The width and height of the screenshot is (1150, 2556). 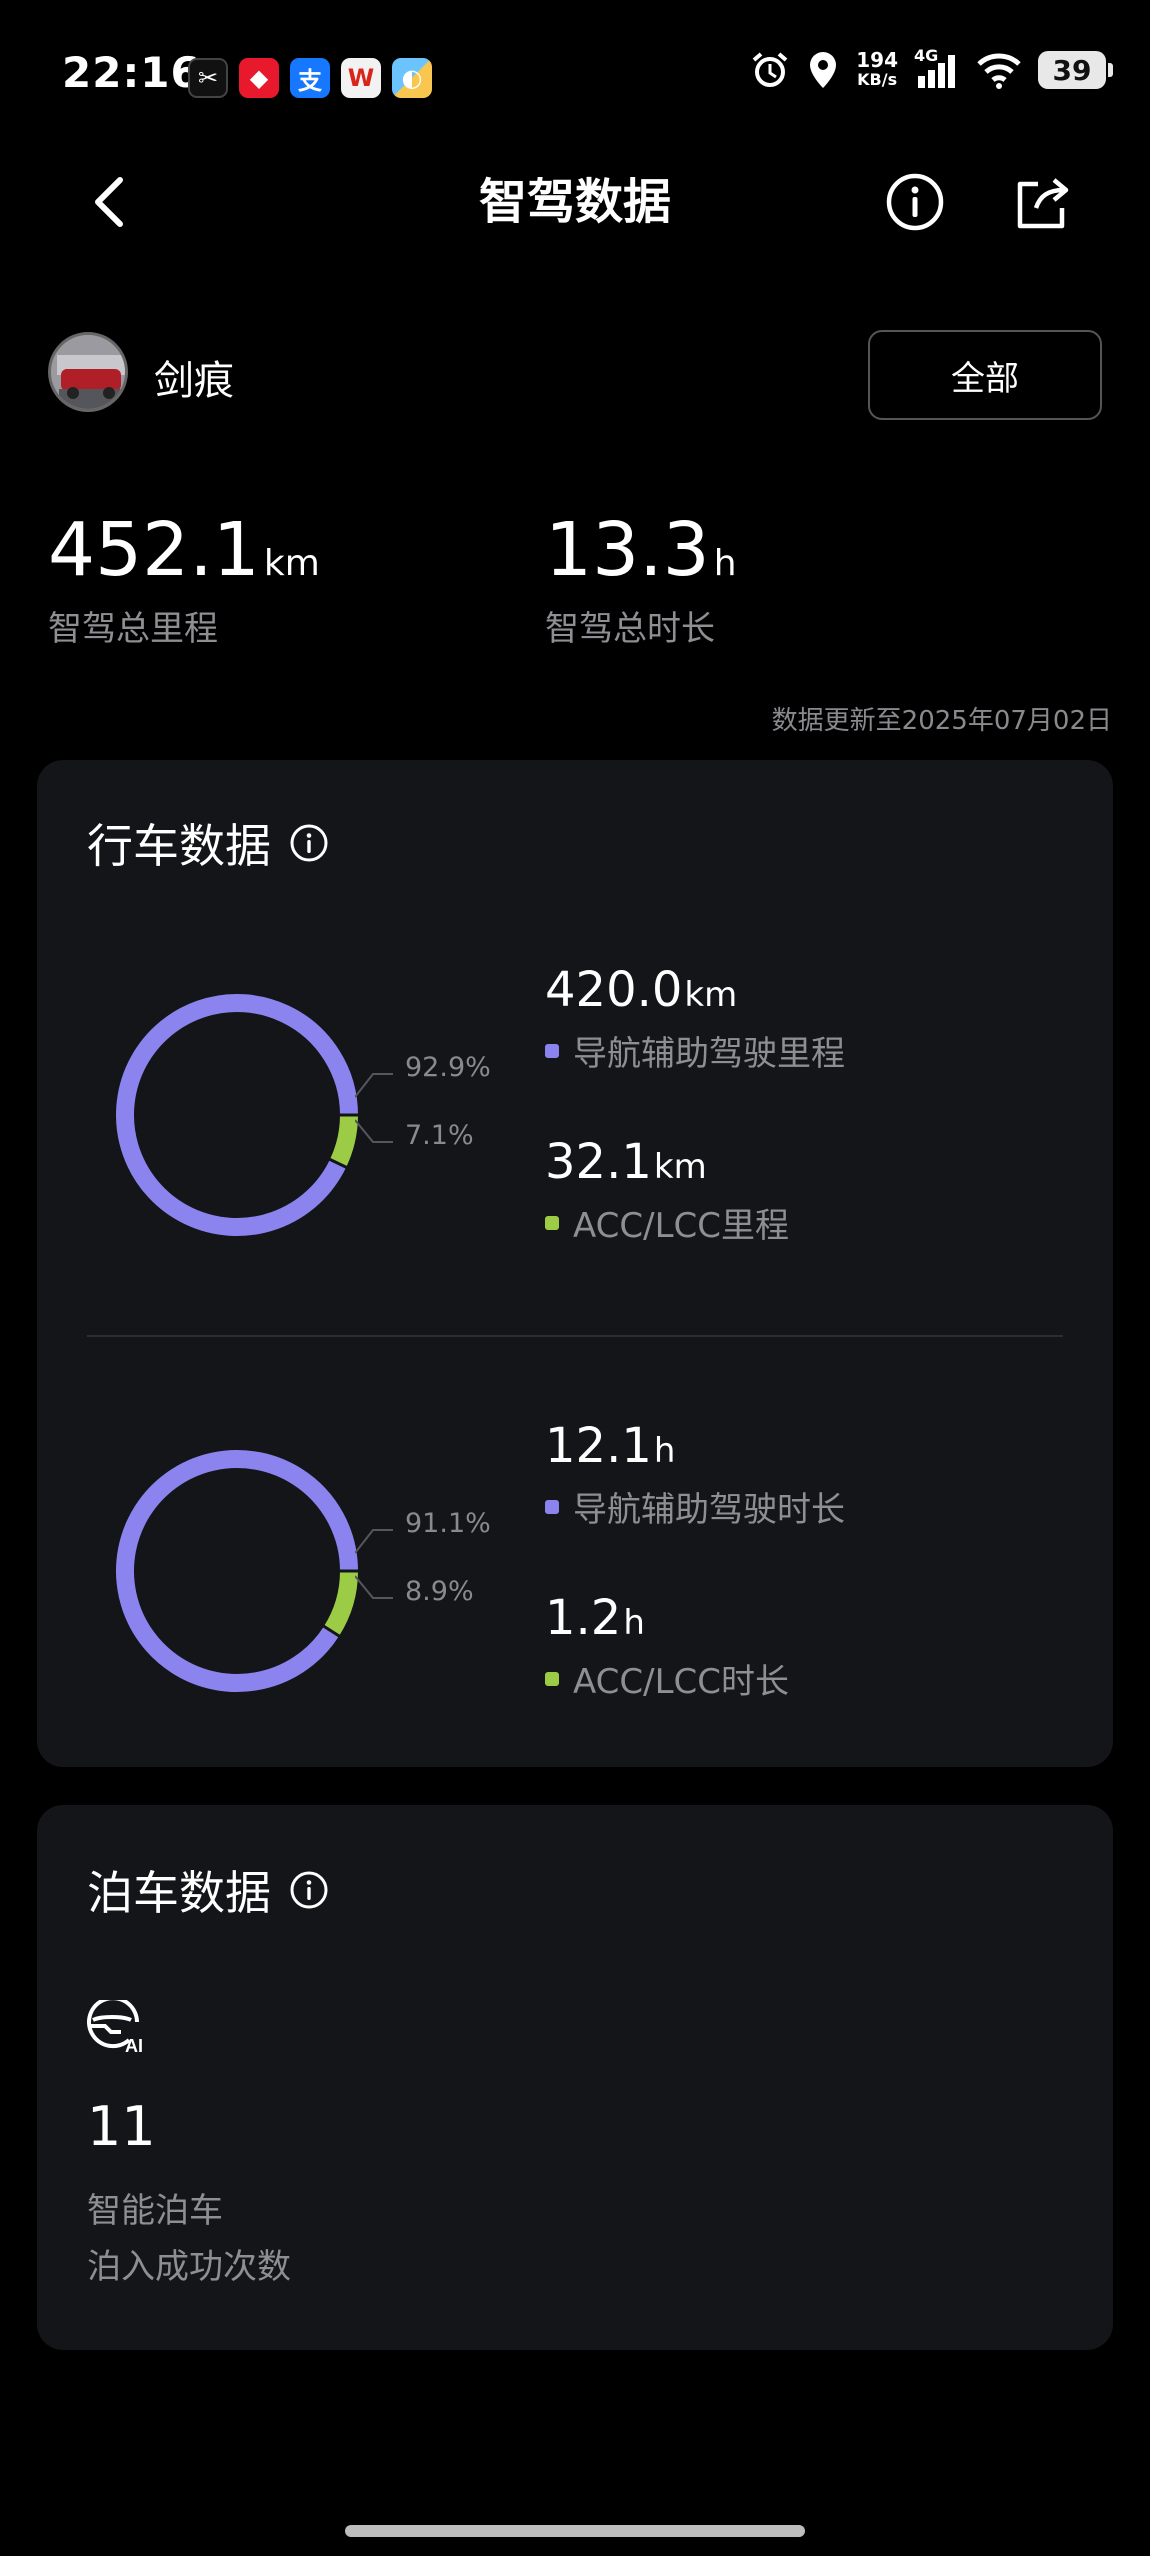 What do you see at coordinates (134, 2045) in the screenshot?
I see `svg-text: AI` at bounding box center [134, 2045].